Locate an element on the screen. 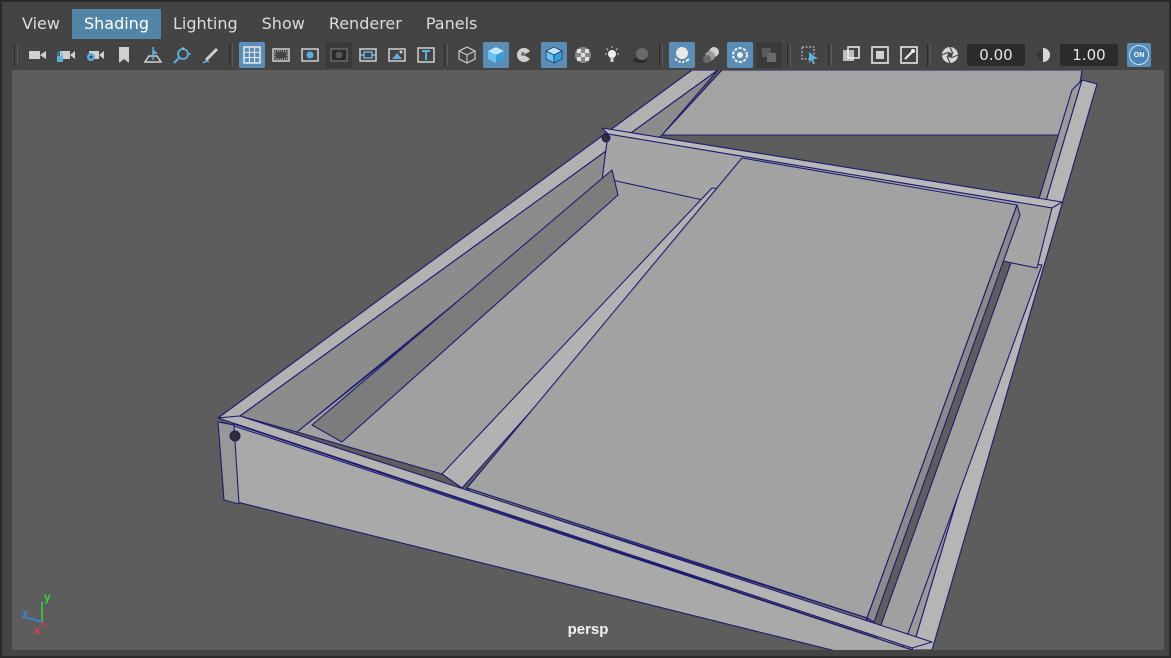  panel-toolbar: 0.00 1.00 ON is located at coordinates (586, 55).